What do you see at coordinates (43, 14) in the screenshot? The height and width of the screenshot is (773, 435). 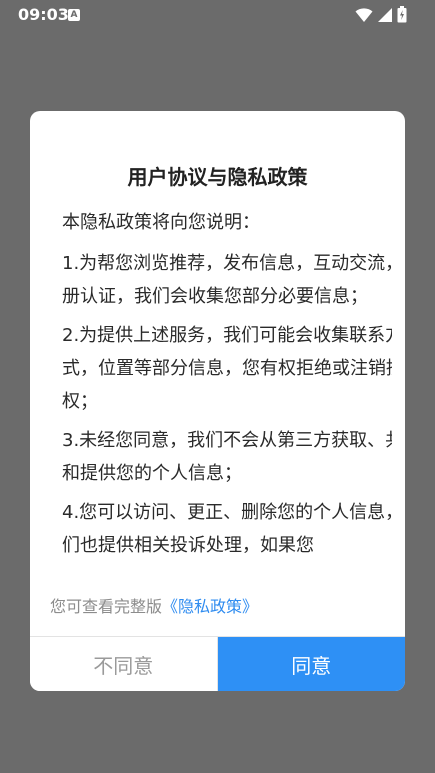 I see `status-time: 09:03` at bounding box center [43, 14].